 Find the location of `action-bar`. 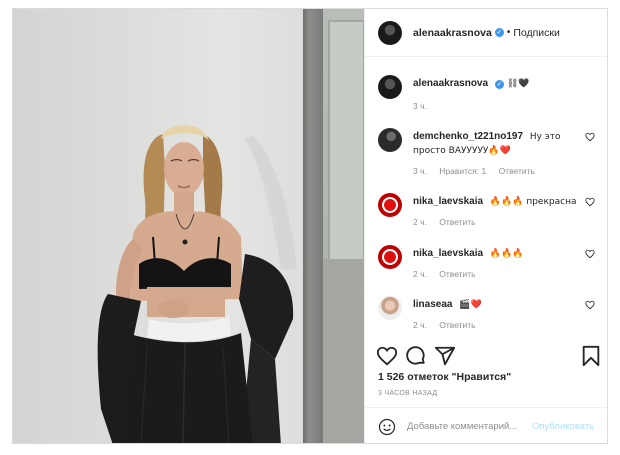

action-bar is located at coordinates (486, 357).